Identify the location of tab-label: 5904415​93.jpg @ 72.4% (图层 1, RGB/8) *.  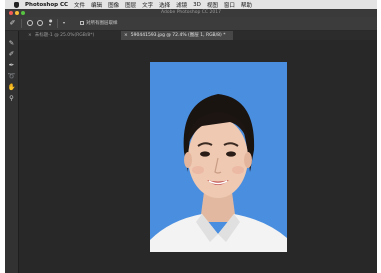
(178, 35).